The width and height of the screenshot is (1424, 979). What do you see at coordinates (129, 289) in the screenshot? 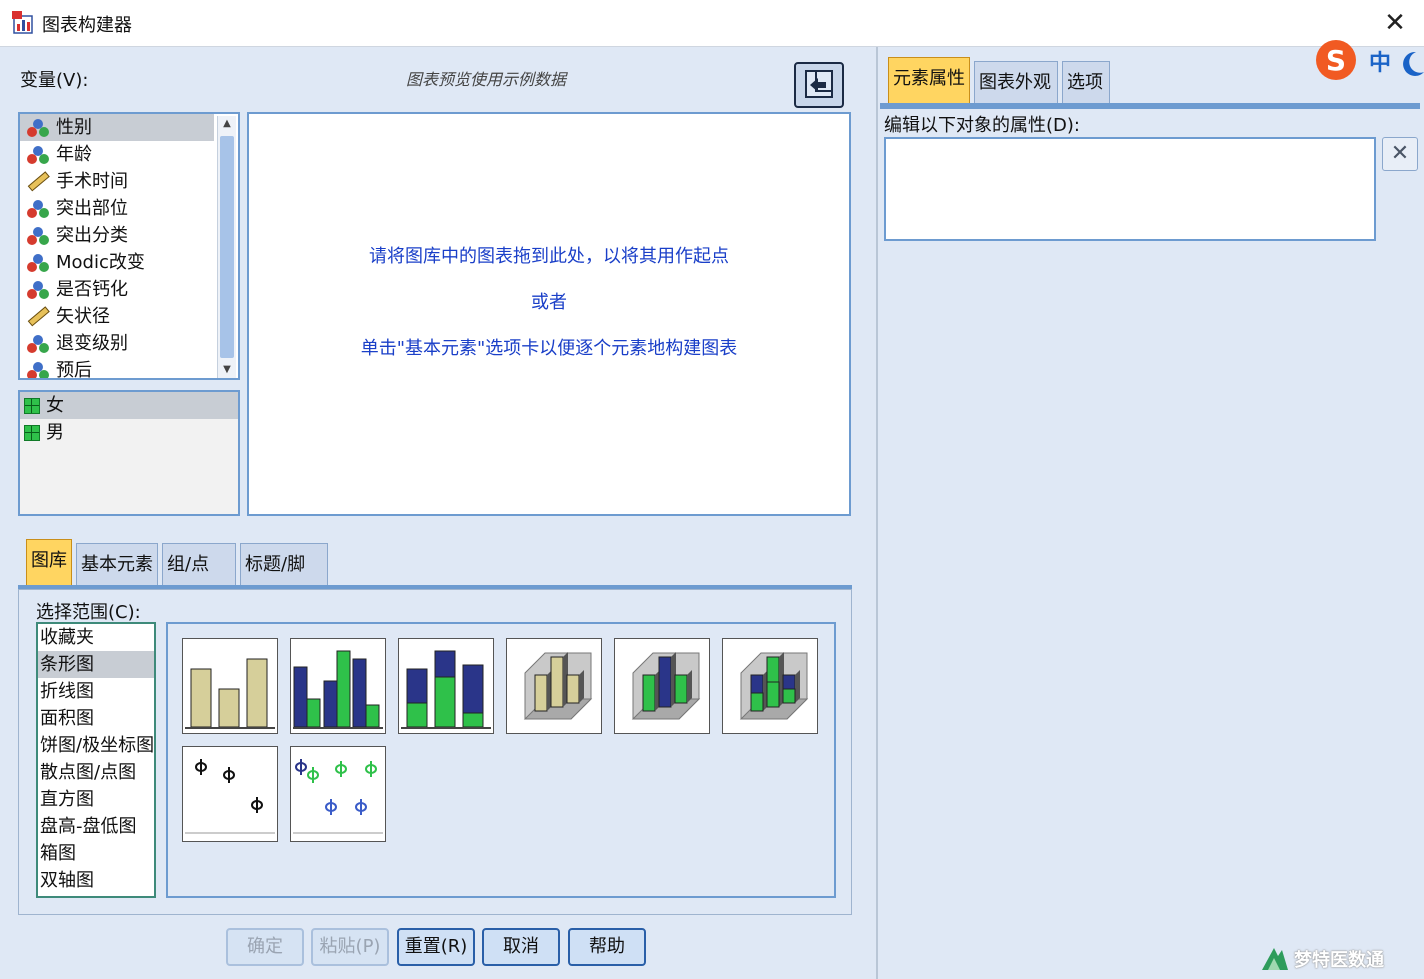
I see `variable-item: 是否钙化` at bounding box center [129, 289].